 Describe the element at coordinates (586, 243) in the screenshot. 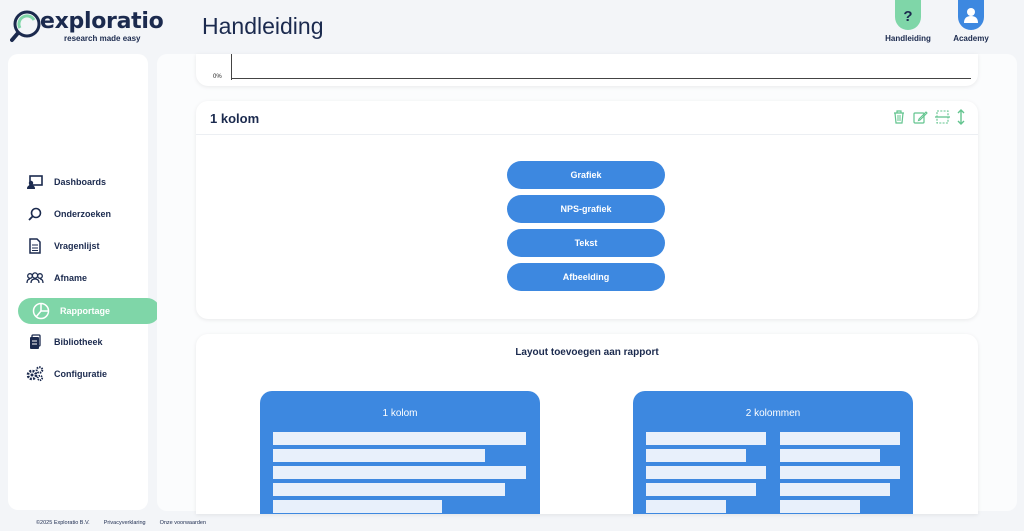

I see `add-text-button: Tekst` at that location.